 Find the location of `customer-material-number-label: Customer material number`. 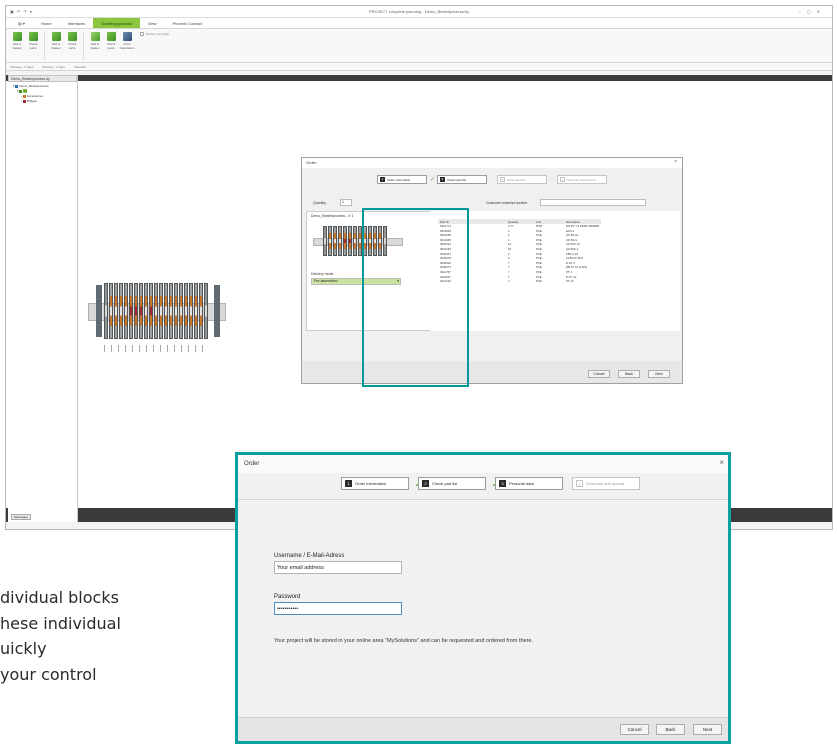

customer-material-number-label: Customer material number is located at coordinates (507, 203).